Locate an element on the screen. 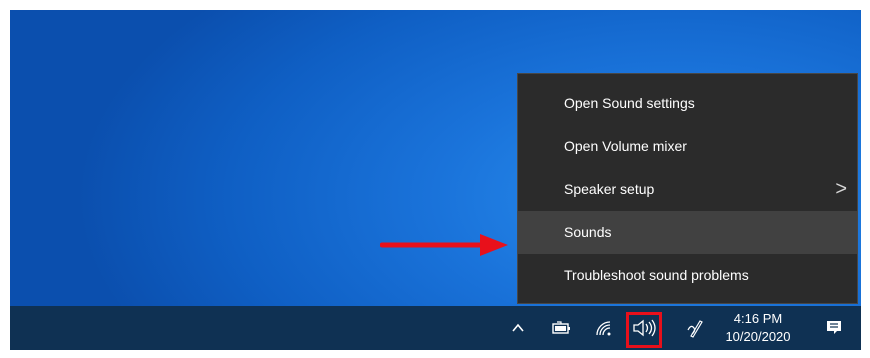 The height and width of the screenshot is (358, 870). menu-item-label: Open Sound settings is located at coordinates (629, 103).